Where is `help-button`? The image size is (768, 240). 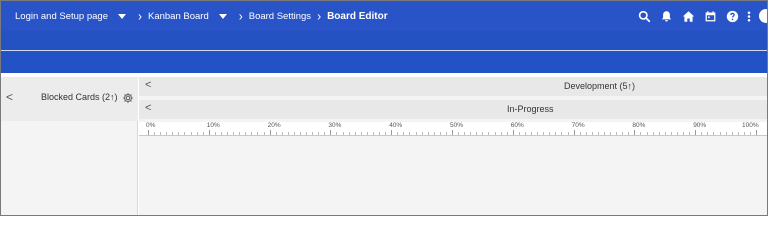
help-button is located at coordinates (732, 16).